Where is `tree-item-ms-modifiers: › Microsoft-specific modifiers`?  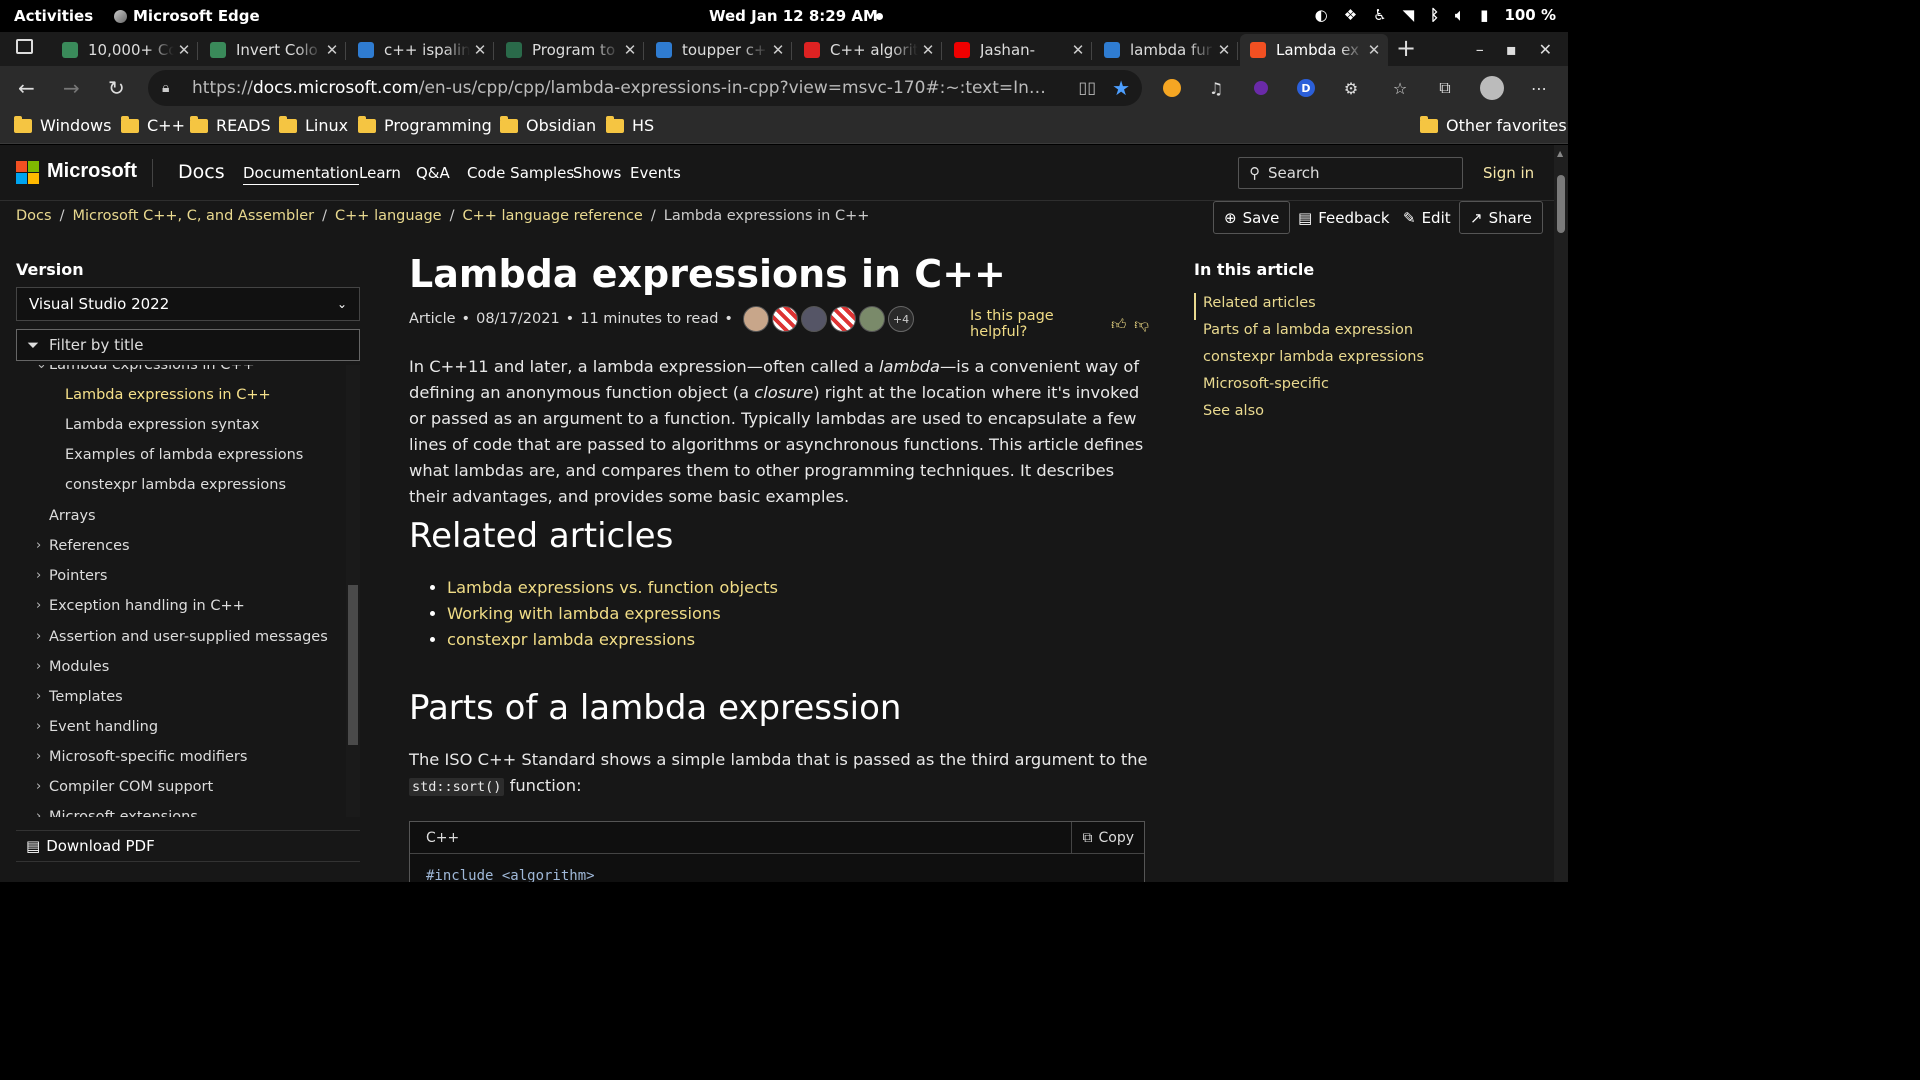 tree-item-ms-modifiers: › Microsoft-specific modifiers is located at coordinates (141, 757).